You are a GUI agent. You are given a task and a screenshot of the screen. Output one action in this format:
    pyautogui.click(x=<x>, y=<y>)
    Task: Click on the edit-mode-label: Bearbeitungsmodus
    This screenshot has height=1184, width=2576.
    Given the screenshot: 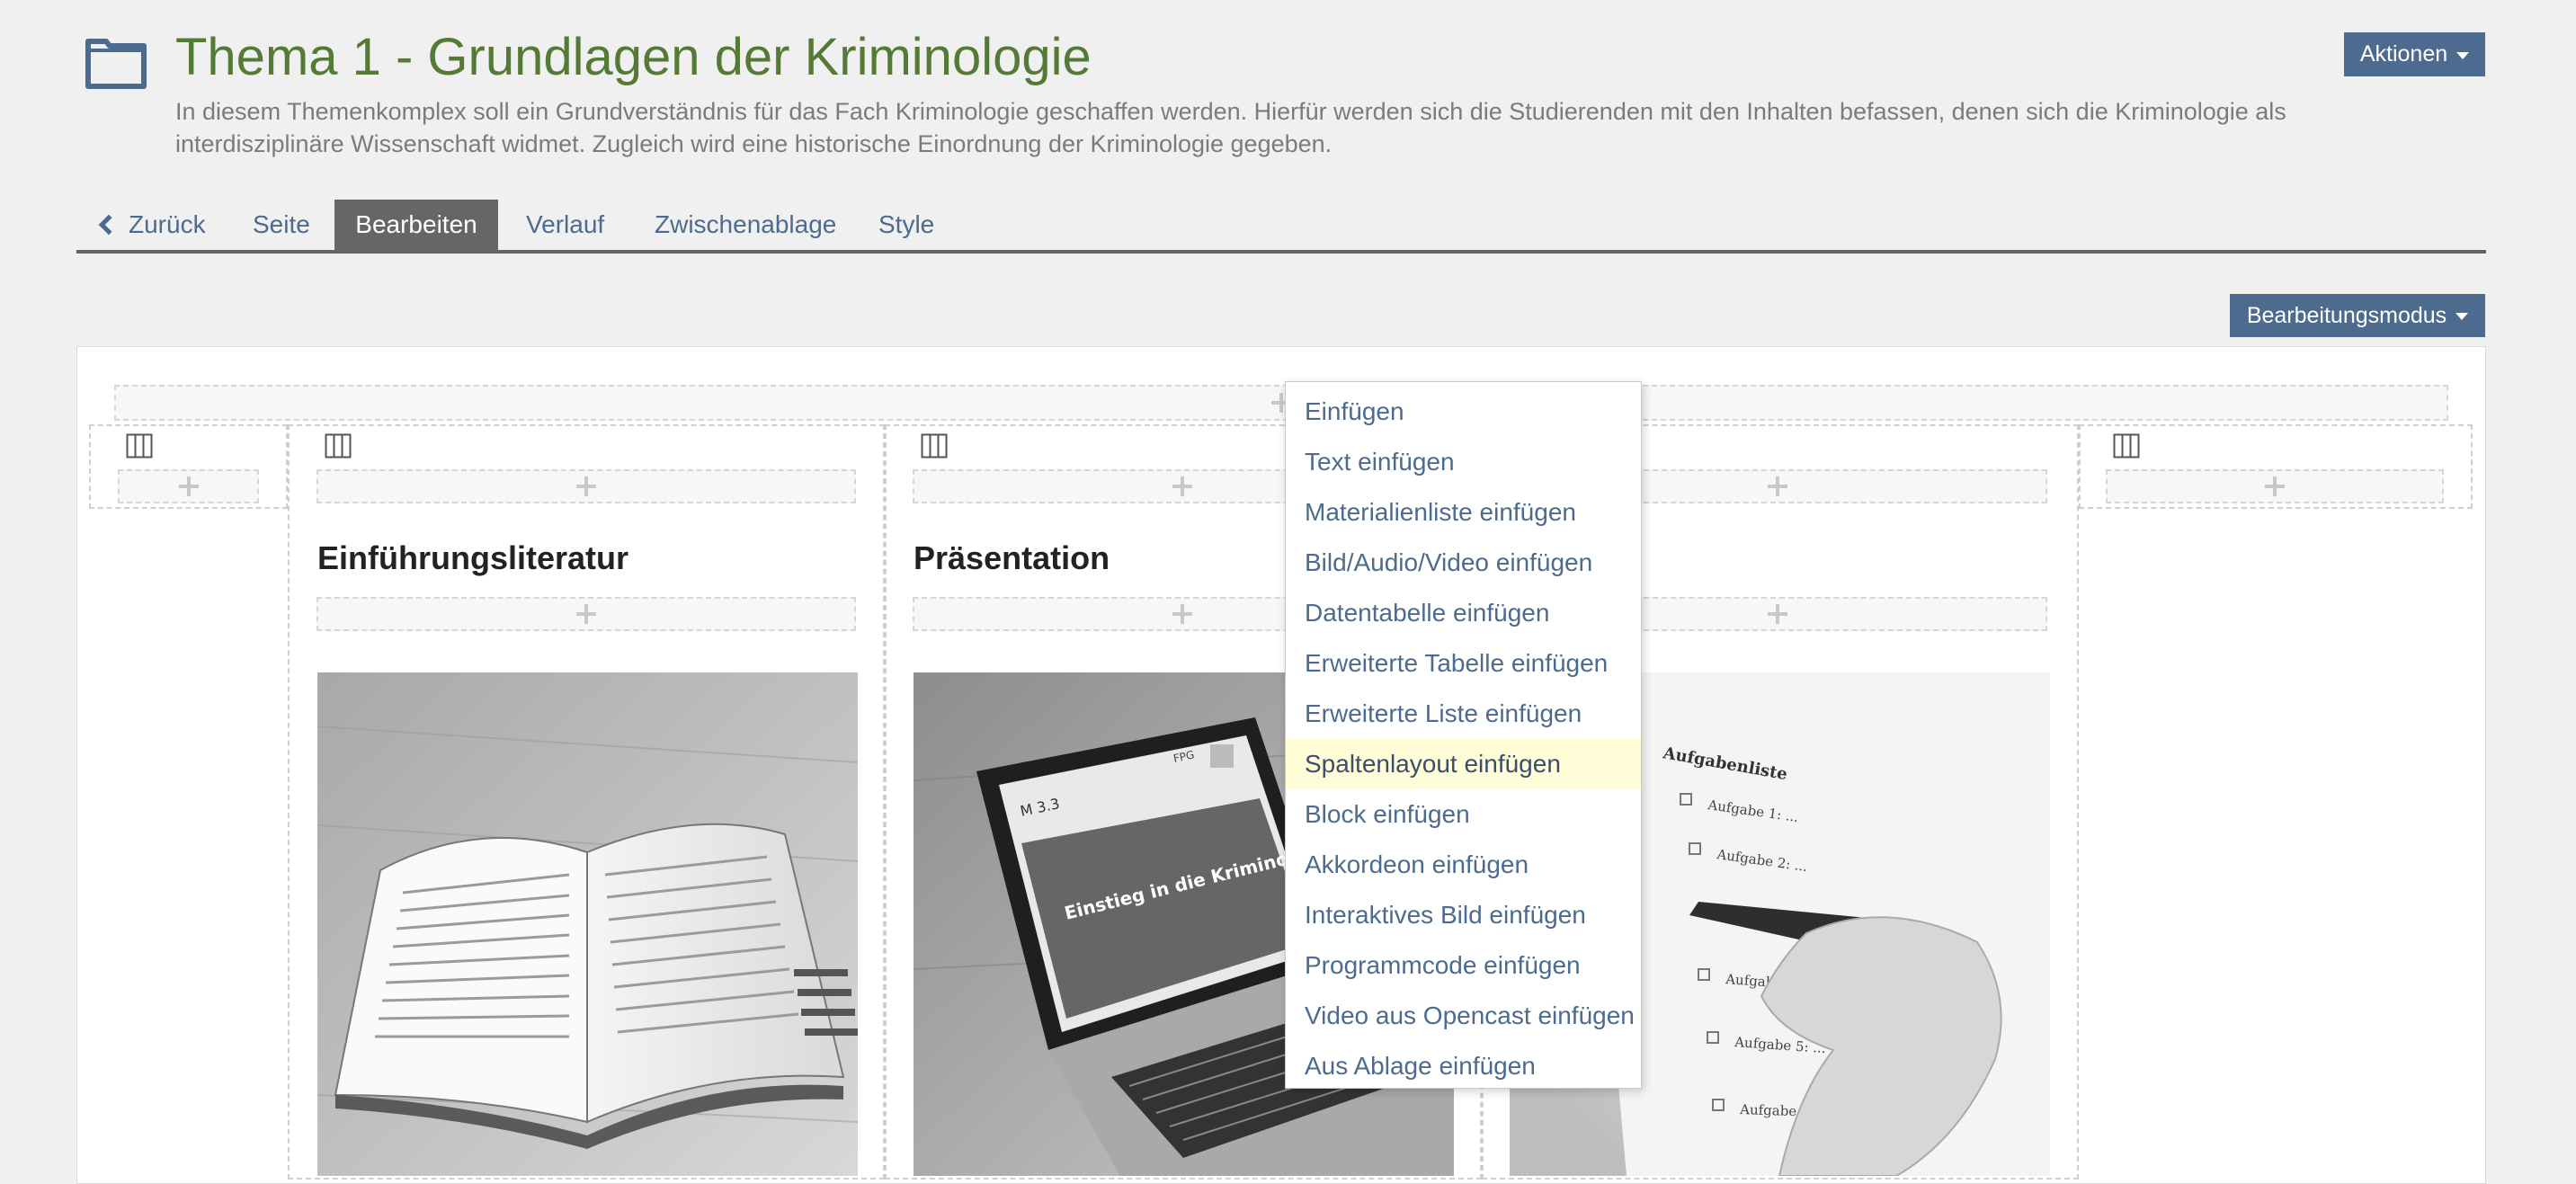 What is the action you would take?
    pyautogui.click(x=2346, y=315)
    